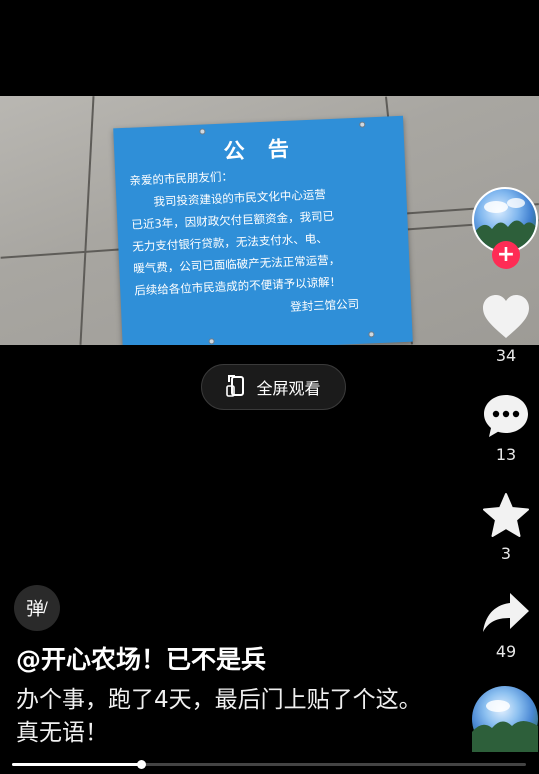 This screenshot has height=774, width=539. I want to click on comment-button: 13, so click(506, 428).